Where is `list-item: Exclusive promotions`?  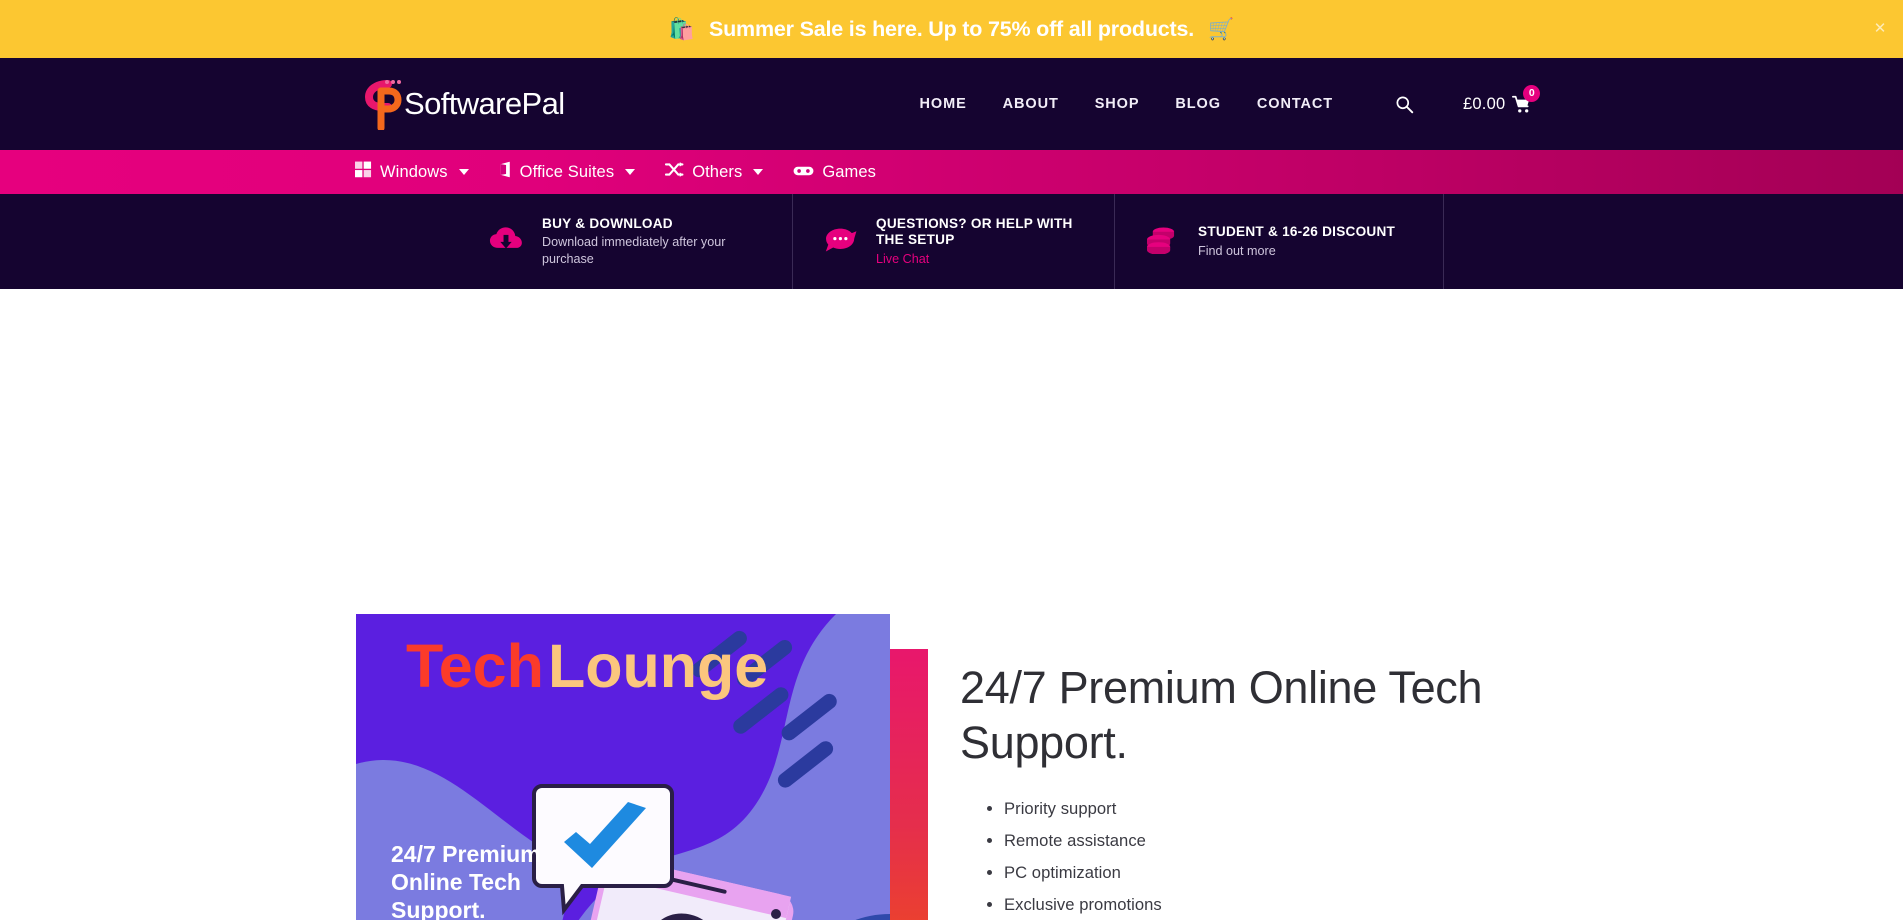 list-item: Exclusive promotions is located at coordinates (1262, 904).